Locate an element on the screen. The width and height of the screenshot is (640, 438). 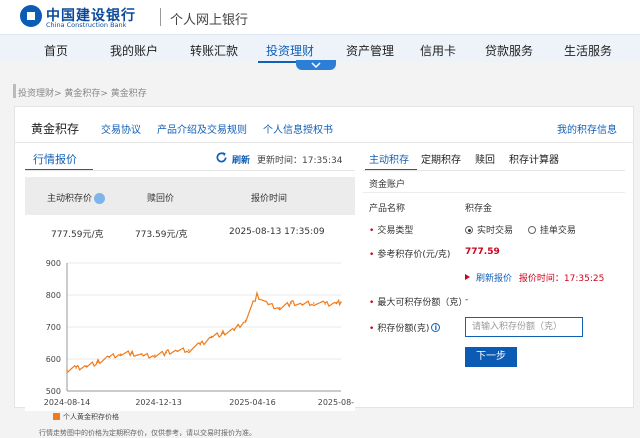
quote-time-value: 17:35:25 is located at coordinates (584, 279).